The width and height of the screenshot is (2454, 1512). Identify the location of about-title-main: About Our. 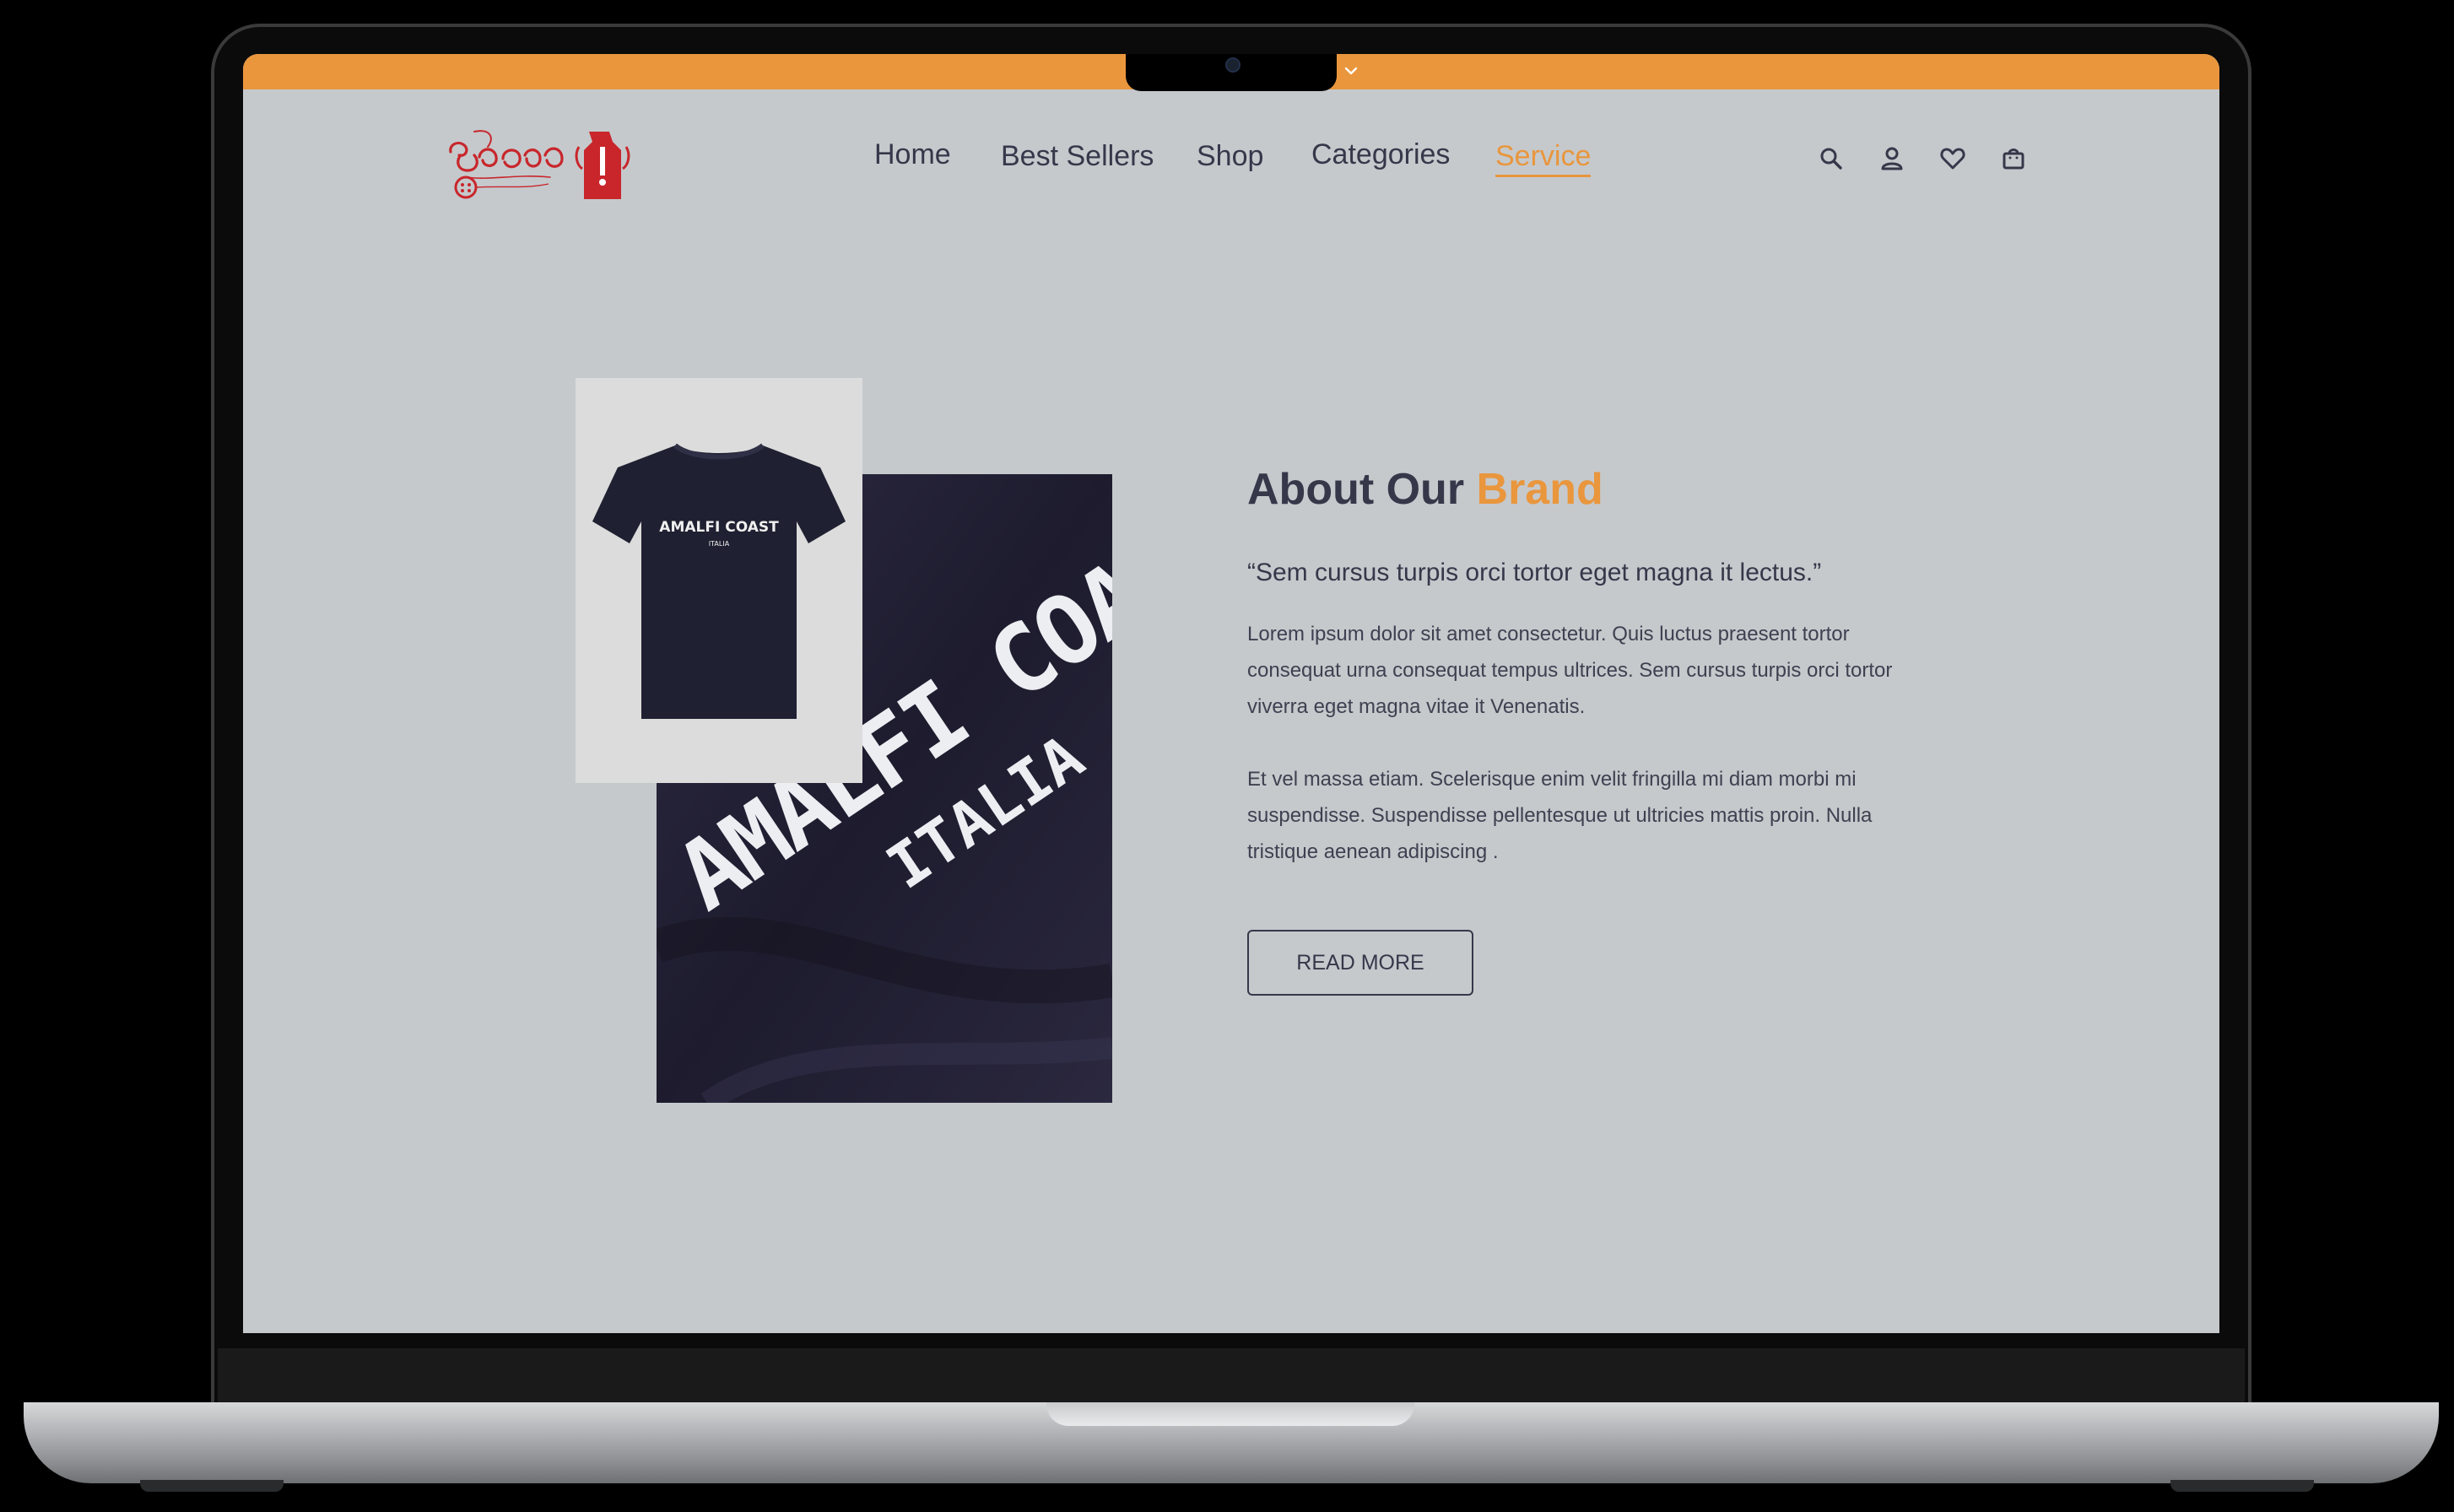
(1362, 489).